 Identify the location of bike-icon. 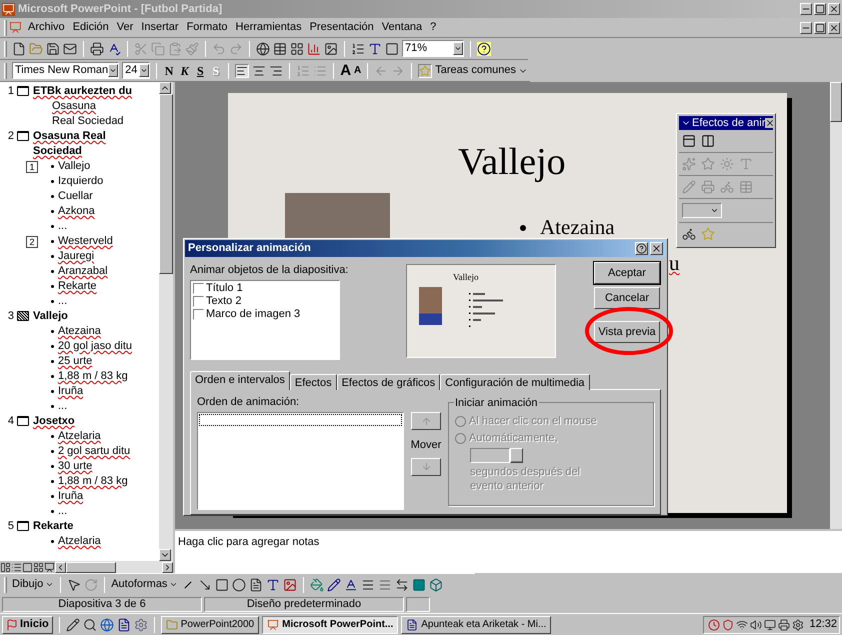
(689, 234).